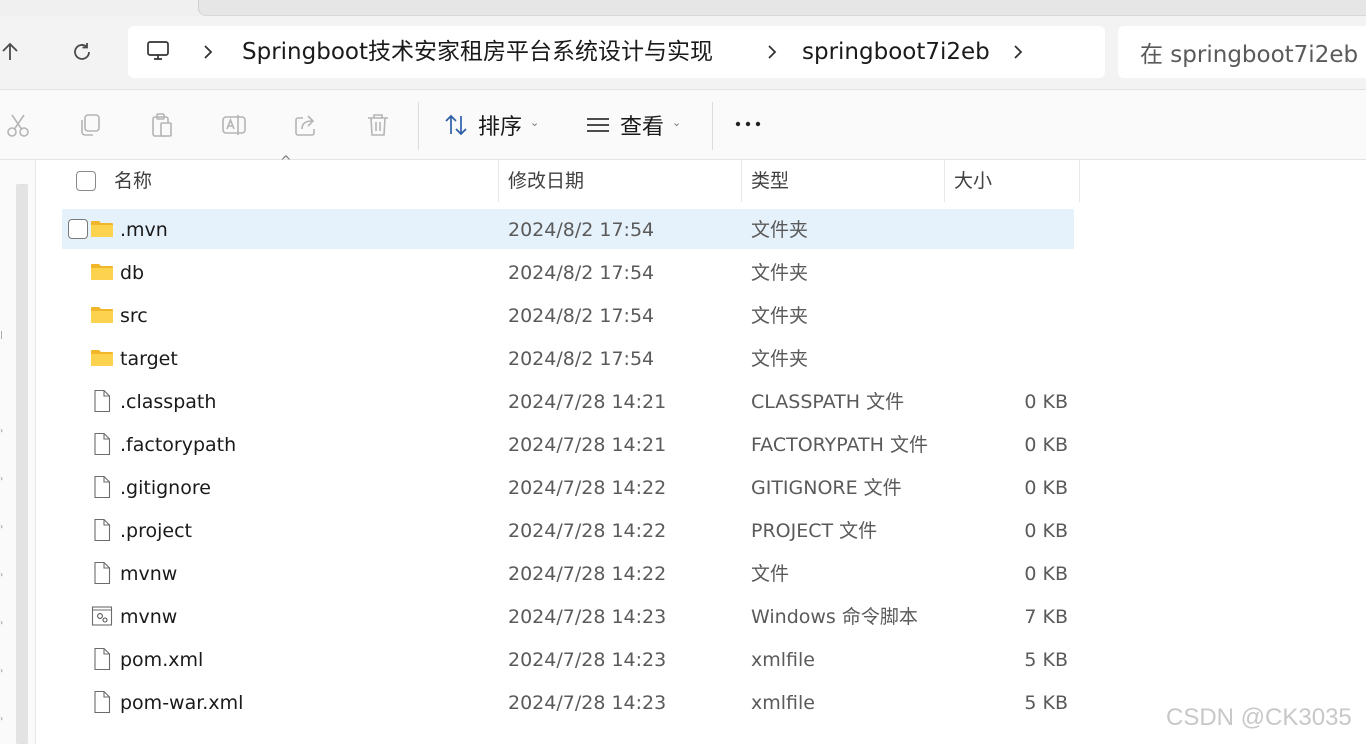  What do you see at coordinates (144, 230) in the screenshot?
I see `file-name: .mvn` at bounding box center [144, 230].